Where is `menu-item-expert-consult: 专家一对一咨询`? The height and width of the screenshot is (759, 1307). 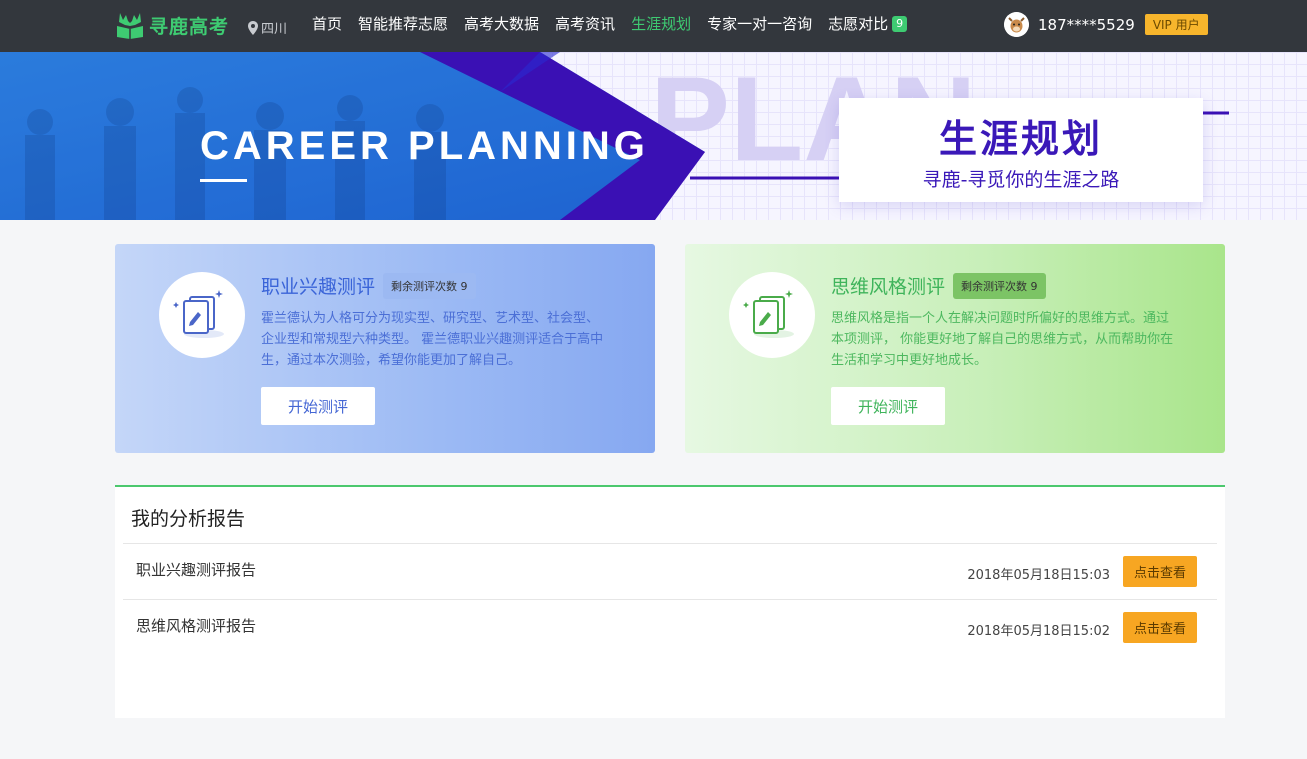 menu-item-expert-consult: 专家一对一咨询 is located at coordinates (759, 24).